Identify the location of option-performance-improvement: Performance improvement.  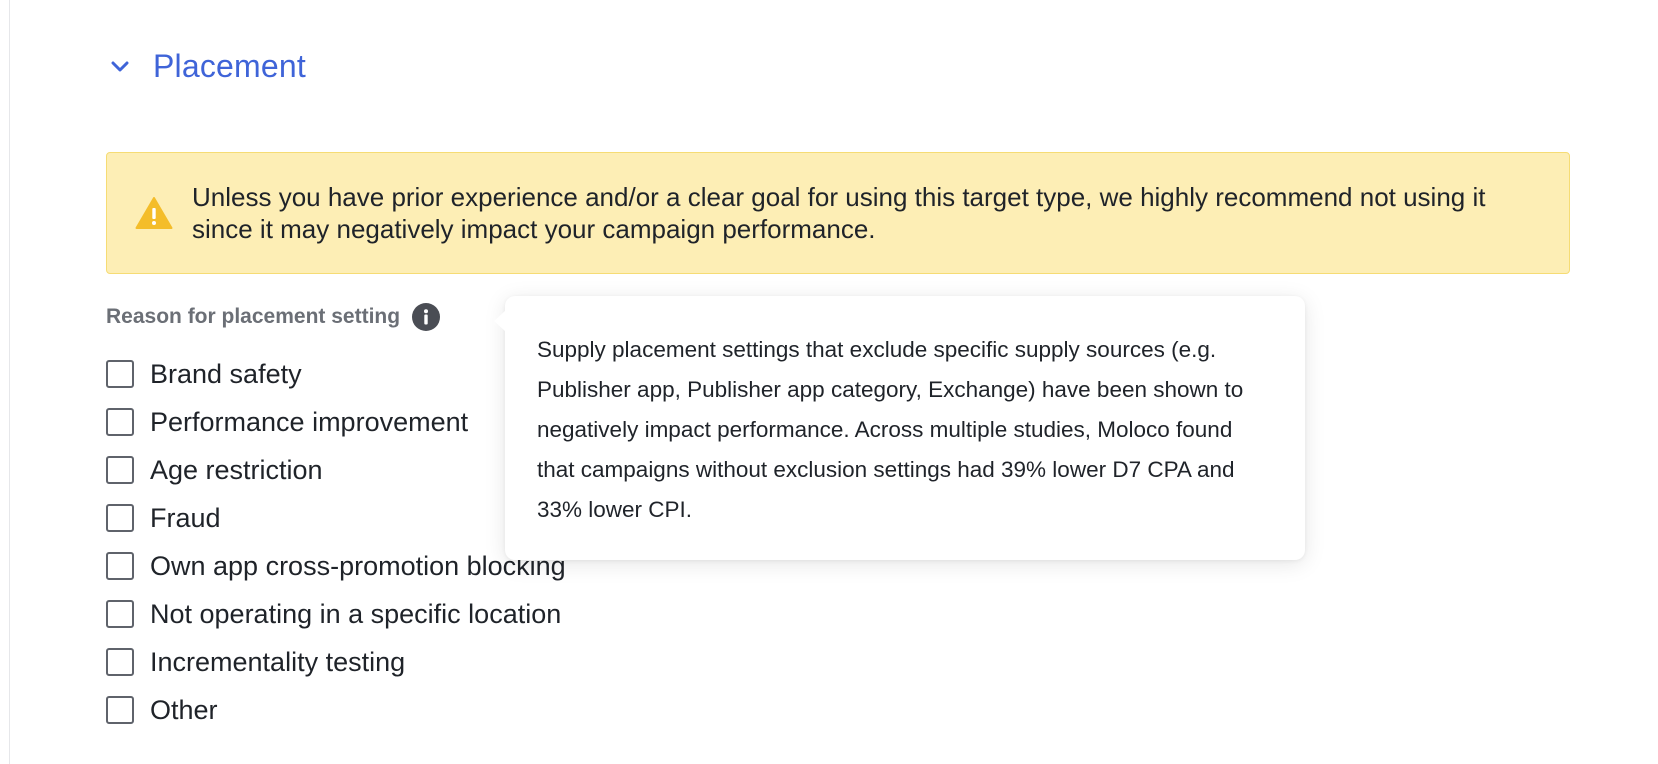
(336, 422).